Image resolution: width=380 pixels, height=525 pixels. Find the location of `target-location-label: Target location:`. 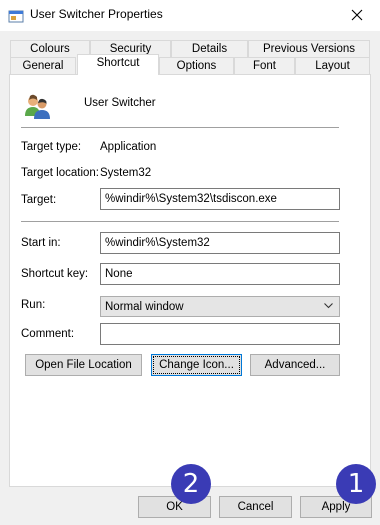

target-location-label: Target location: is located at coordinates (60, 173).